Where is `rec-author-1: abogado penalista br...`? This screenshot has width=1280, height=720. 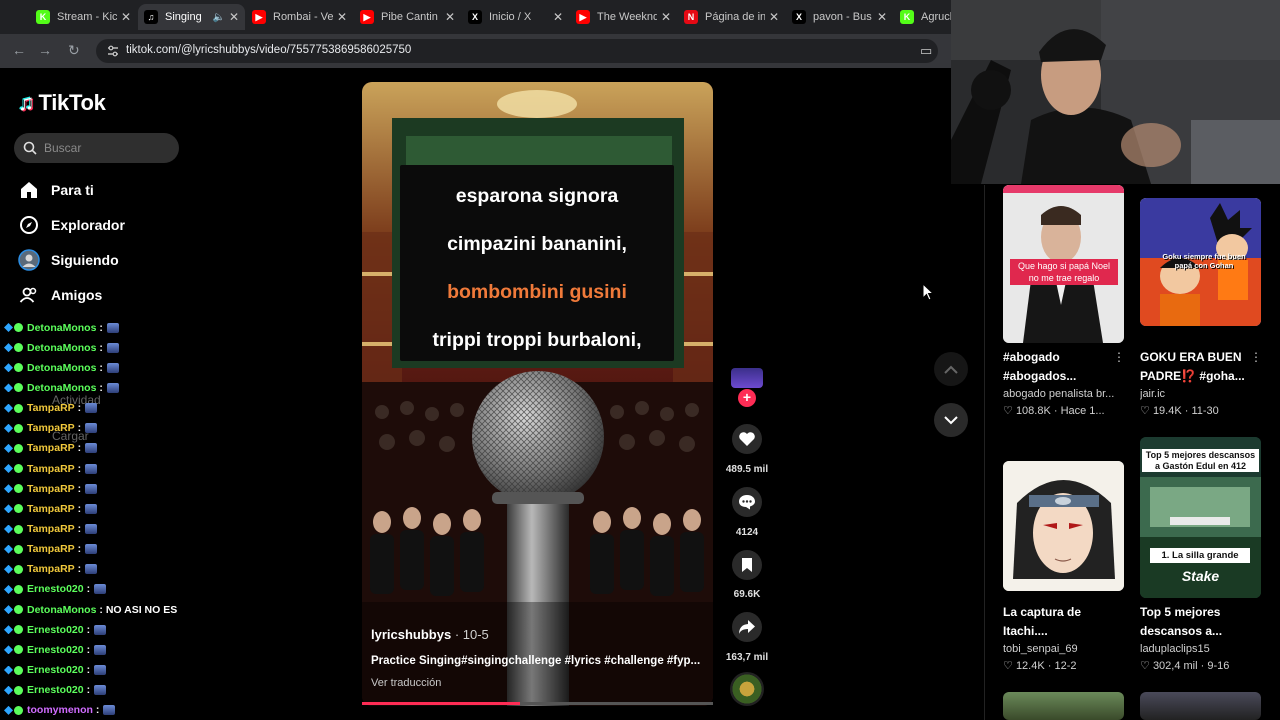
rec-author-1: abogado penalista br... is located at coordinates (1065, 394).